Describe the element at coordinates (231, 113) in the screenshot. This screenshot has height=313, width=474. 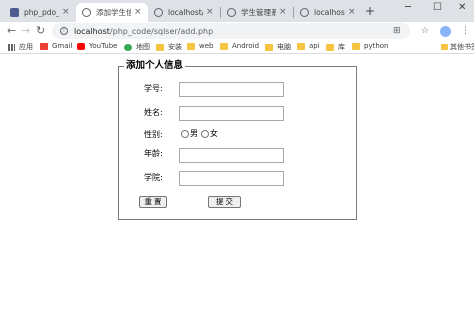
I see `name-input` at that location.